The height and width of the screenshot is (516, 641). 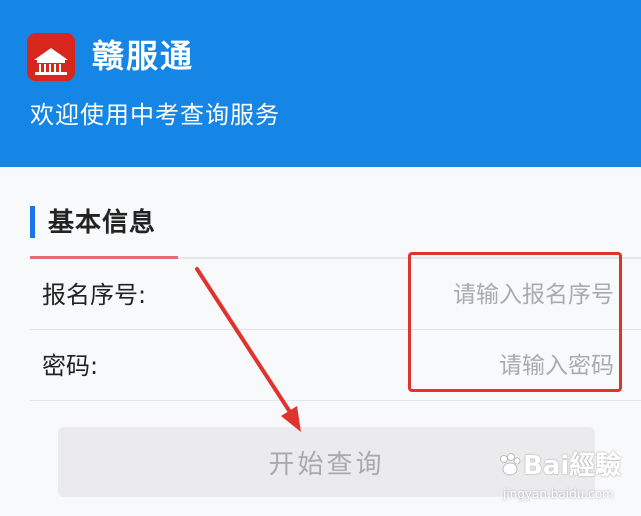 What do you see at coordinates (94, 295) in the screenshot?
I see `registration-number-label: 报名序号:` at bounding box center [94, 295].